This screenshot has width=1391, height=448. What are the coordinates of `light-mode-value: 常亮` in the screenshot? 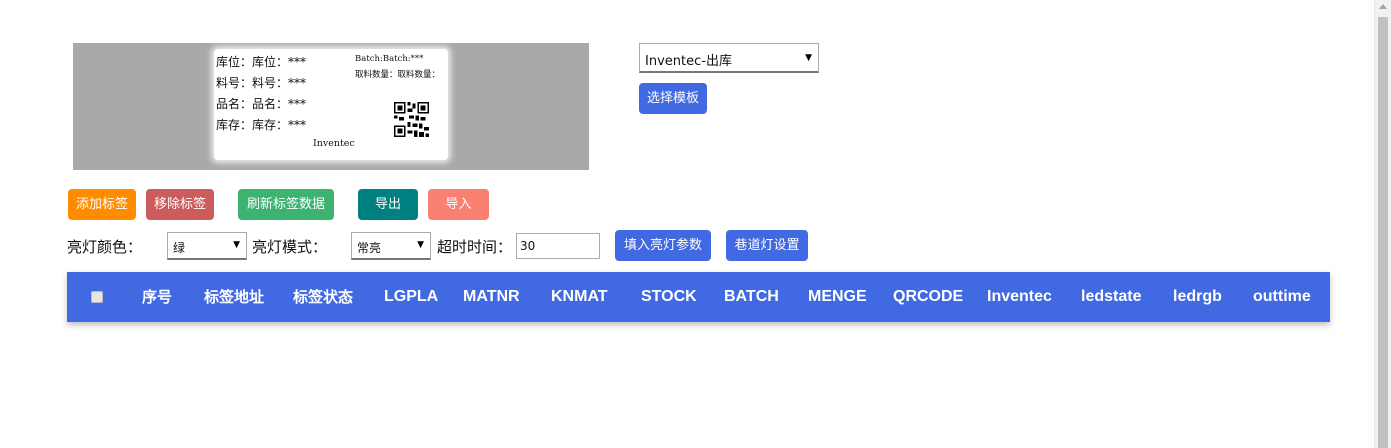 It's located at (369, 248).